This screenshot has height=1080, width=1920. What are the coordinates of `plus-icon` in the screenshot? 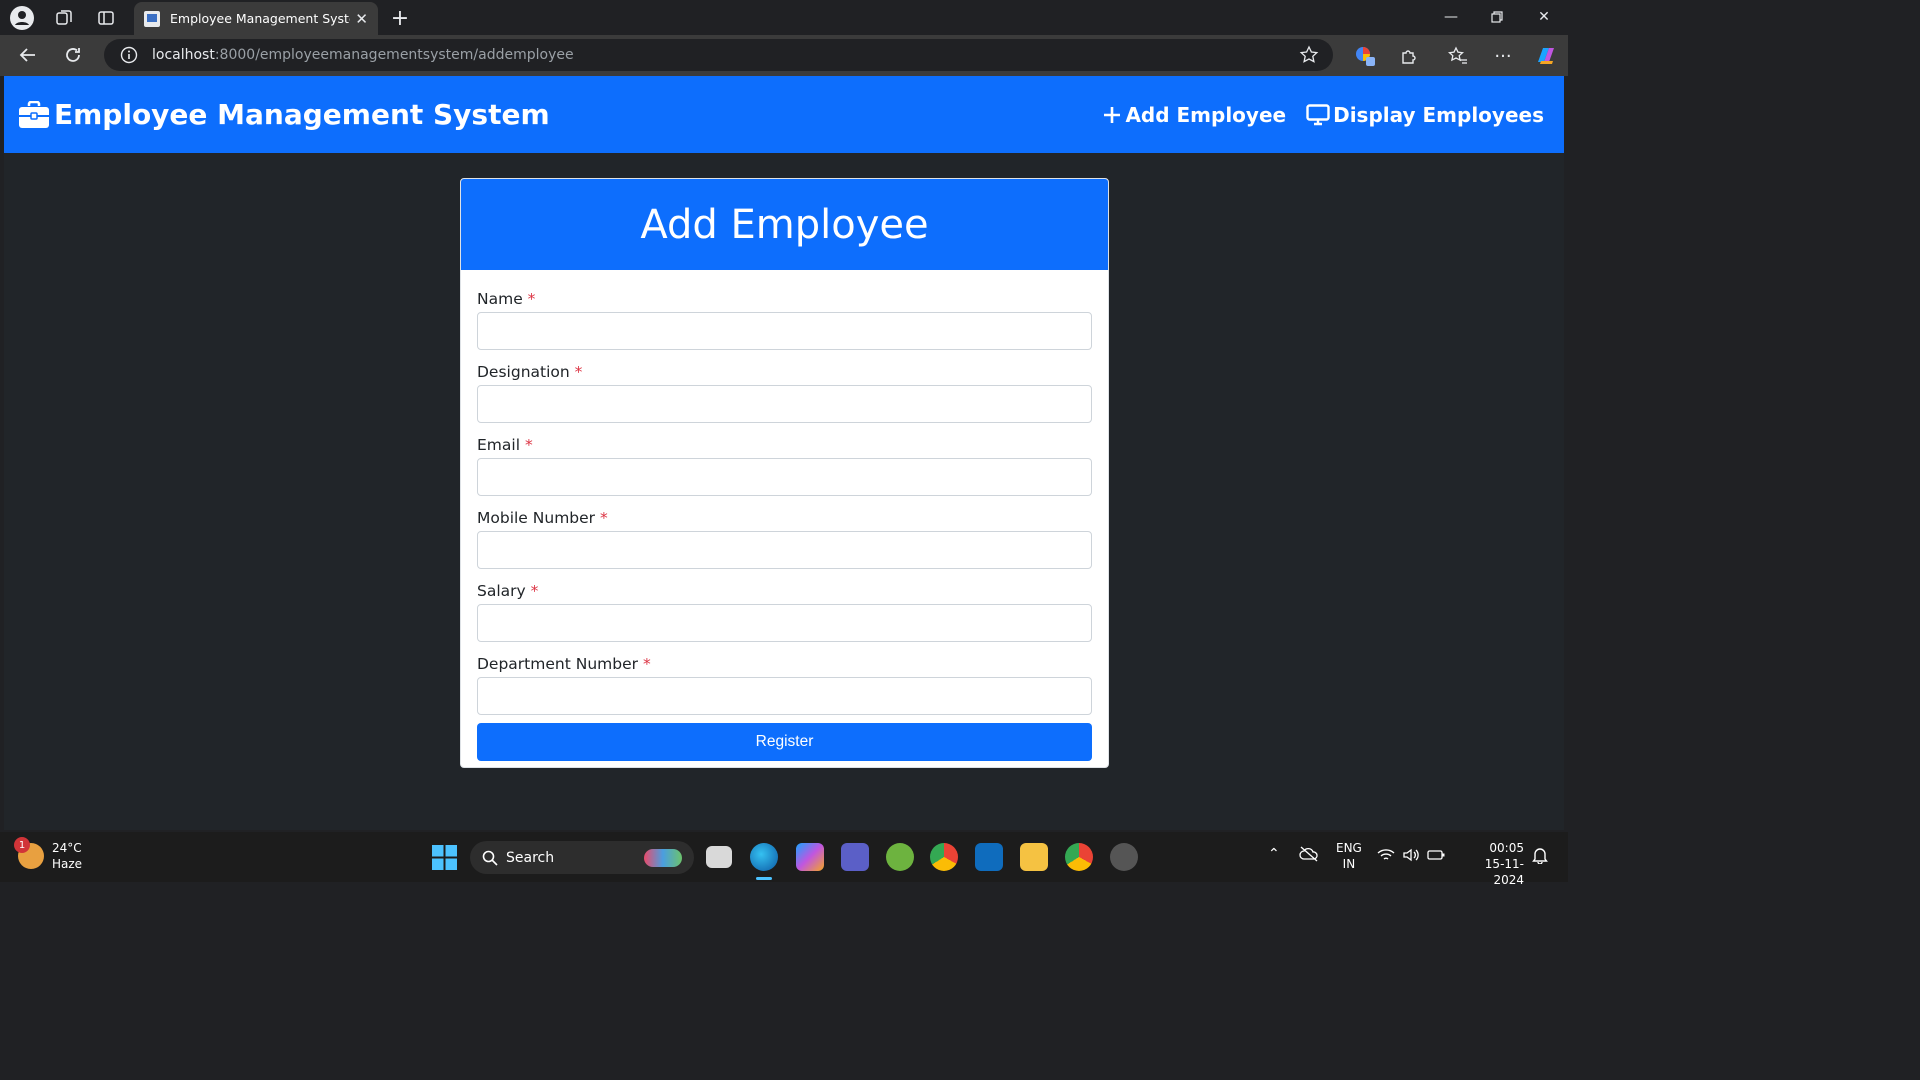 It's located at (1112, 114).